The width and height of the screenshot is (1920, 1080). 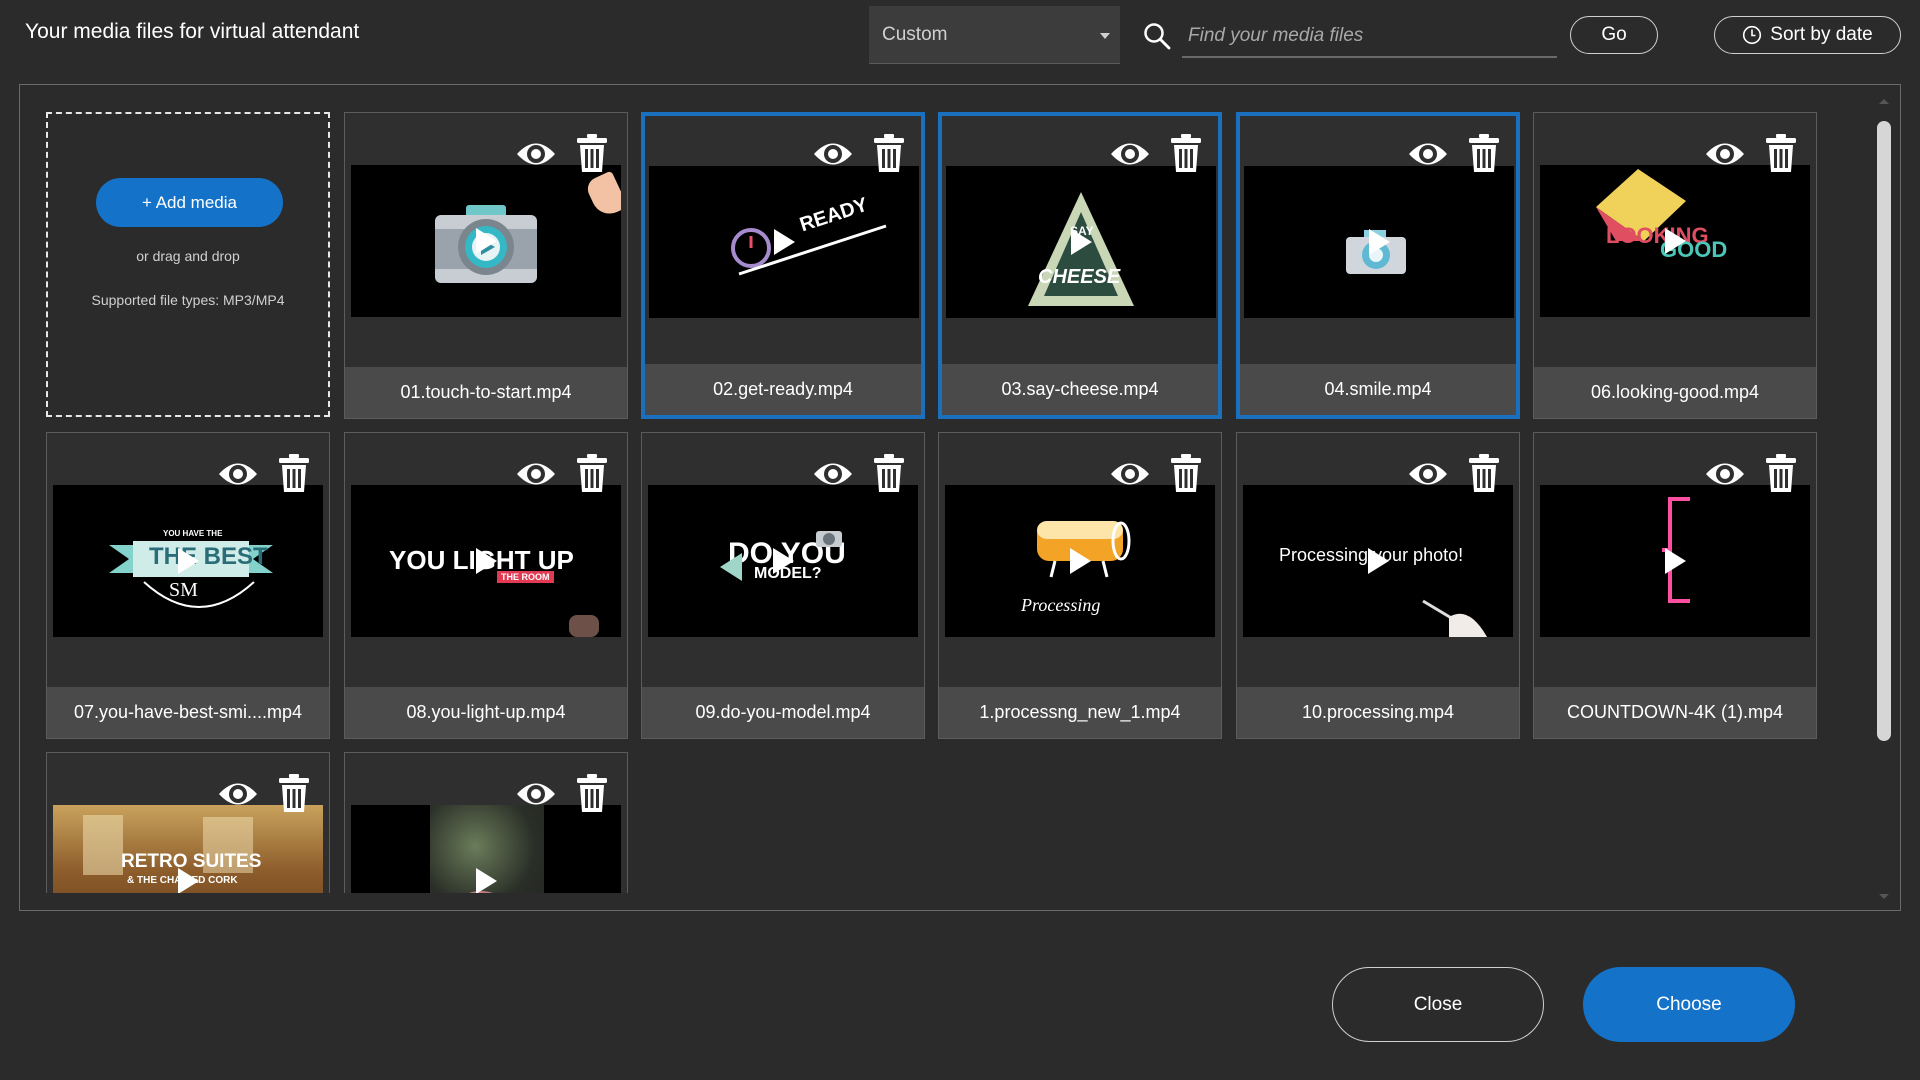 I want to click on video-thumbnail: Processing your photo!, so click(x=1378, y=561).